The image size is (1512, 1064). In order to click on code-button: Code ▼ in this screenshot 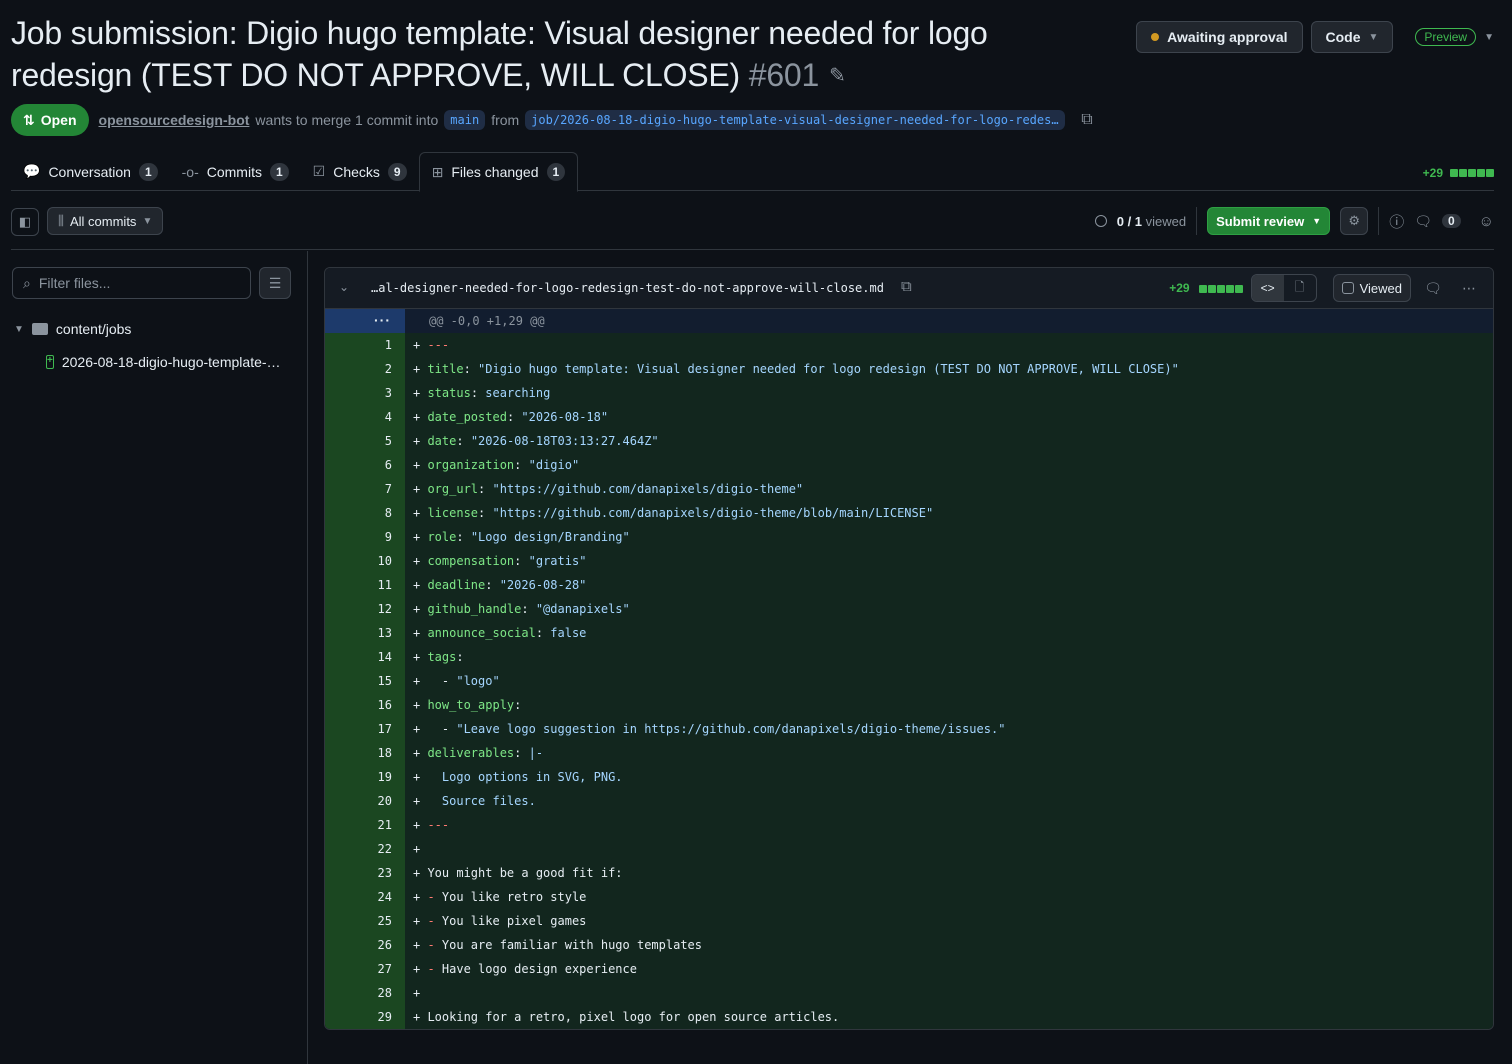, I will do `click(1352, 37)`.